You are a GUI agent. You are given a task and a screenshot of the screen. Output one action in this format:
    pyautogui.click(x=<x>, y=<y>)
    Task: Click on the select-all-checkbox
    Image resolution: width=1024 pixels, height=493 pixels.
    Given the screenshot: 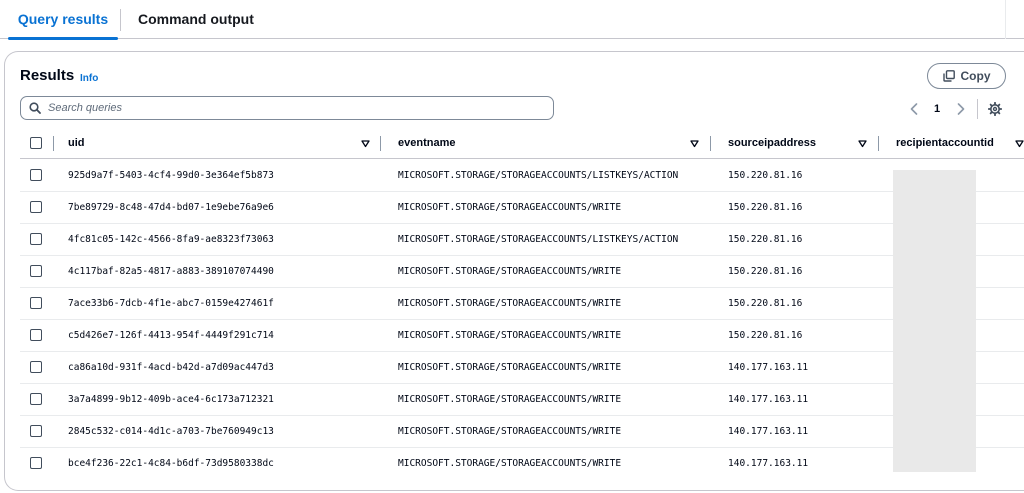 What is the action you would take?
    pyautogui.click(x=36, y=143)
    